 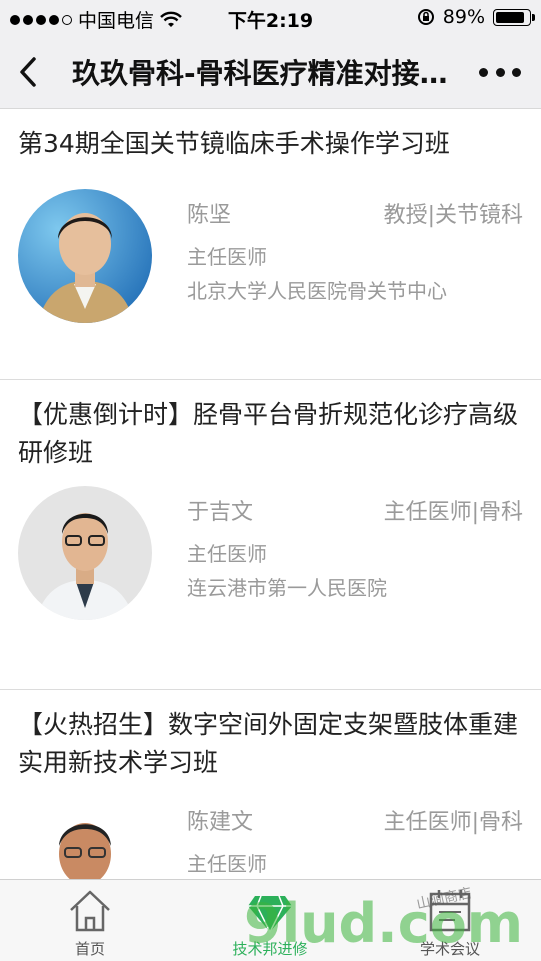 I want to click on teacher-name: 于吉文, so click(x=220, y=512).